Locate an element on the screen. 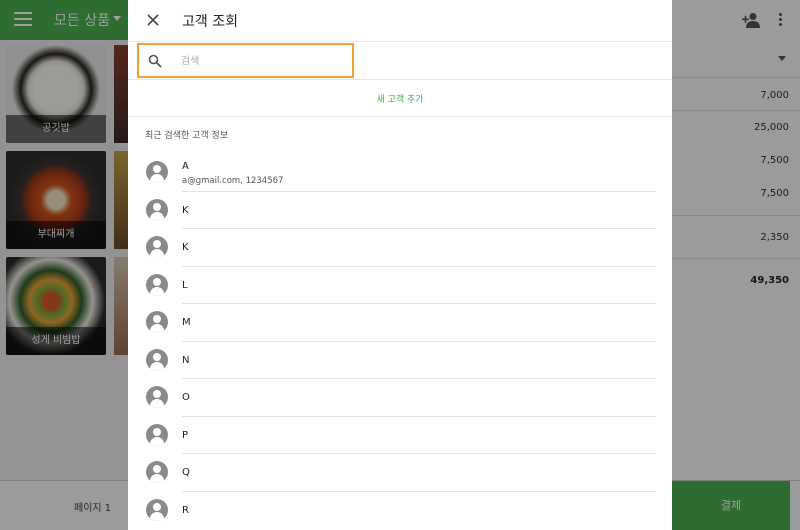  customer-list-item: L is located at coordinates (400, 285).